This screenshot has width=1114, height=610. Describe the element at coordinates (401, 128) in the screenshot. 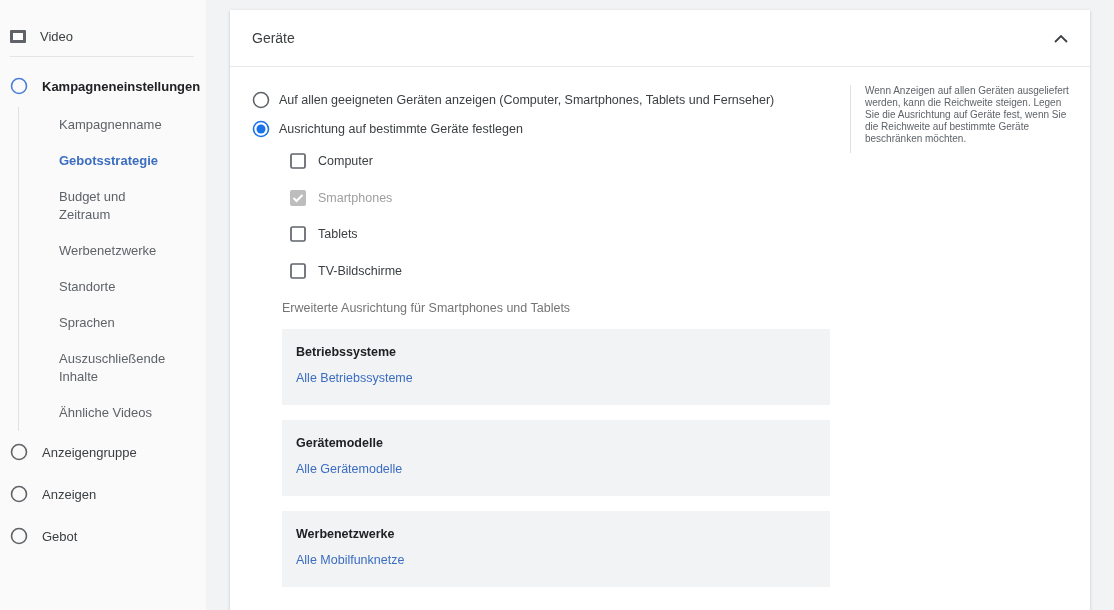

I see `radio-label: Ausrichtung auf bestimmte Geräte festlegen` at that location.